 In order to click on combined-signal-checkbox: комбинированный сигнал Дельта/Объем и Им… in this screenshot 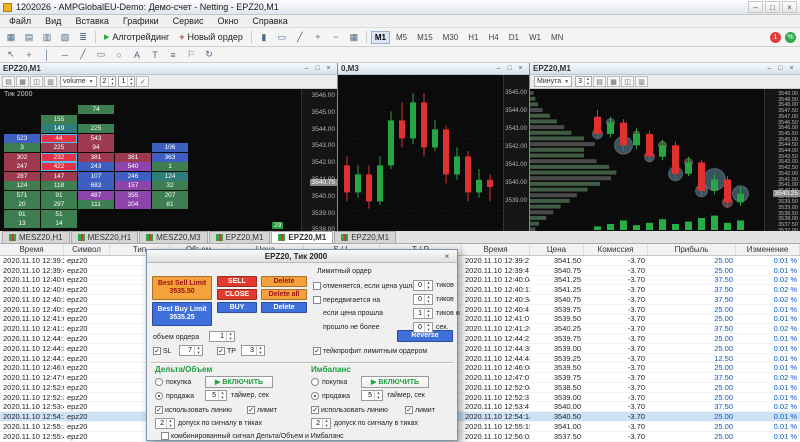, I will do `click(252, 436)`.